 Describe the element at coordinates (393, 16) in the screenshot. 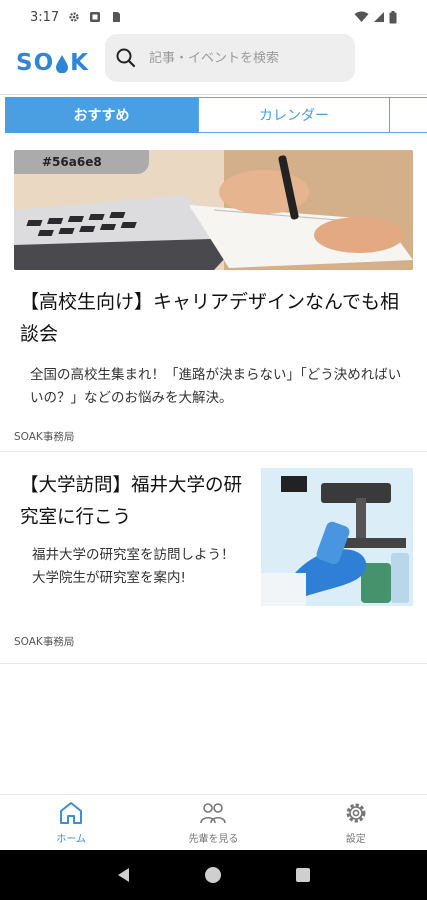

I see `battery-icon` at that location.